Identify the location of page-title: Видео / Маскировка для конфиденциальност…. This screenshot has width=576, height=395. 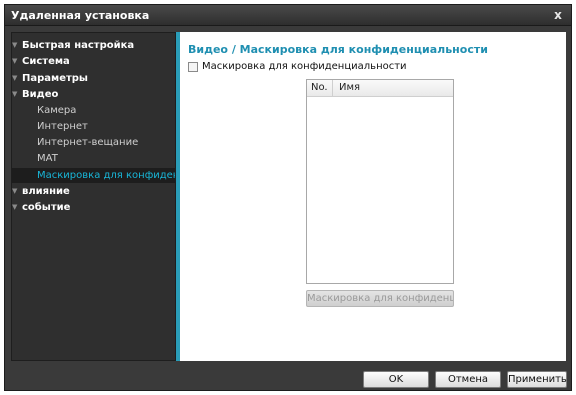
(338, 49).